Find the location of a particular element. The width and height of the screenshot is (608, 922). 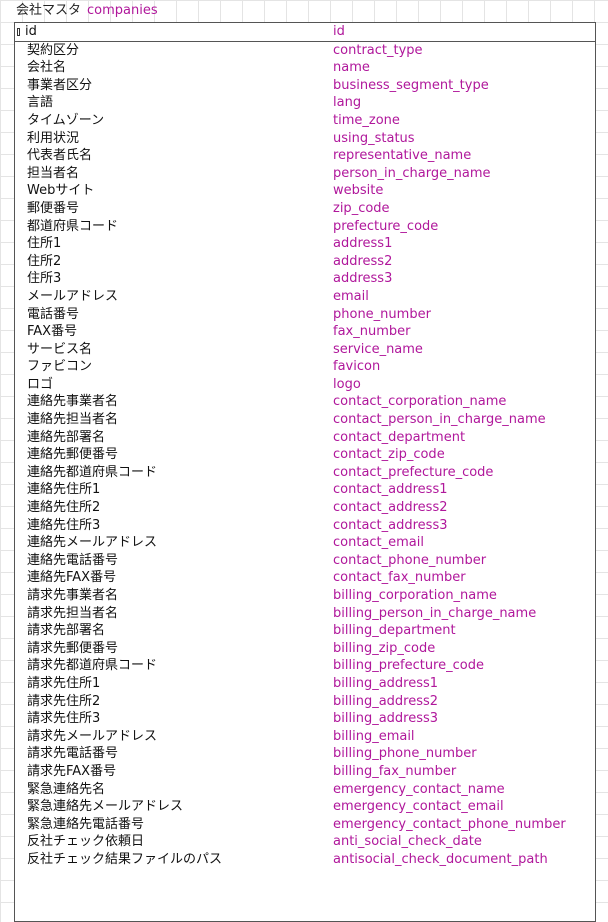

entity-physical-name: companies is located at coordinates (122, 10).